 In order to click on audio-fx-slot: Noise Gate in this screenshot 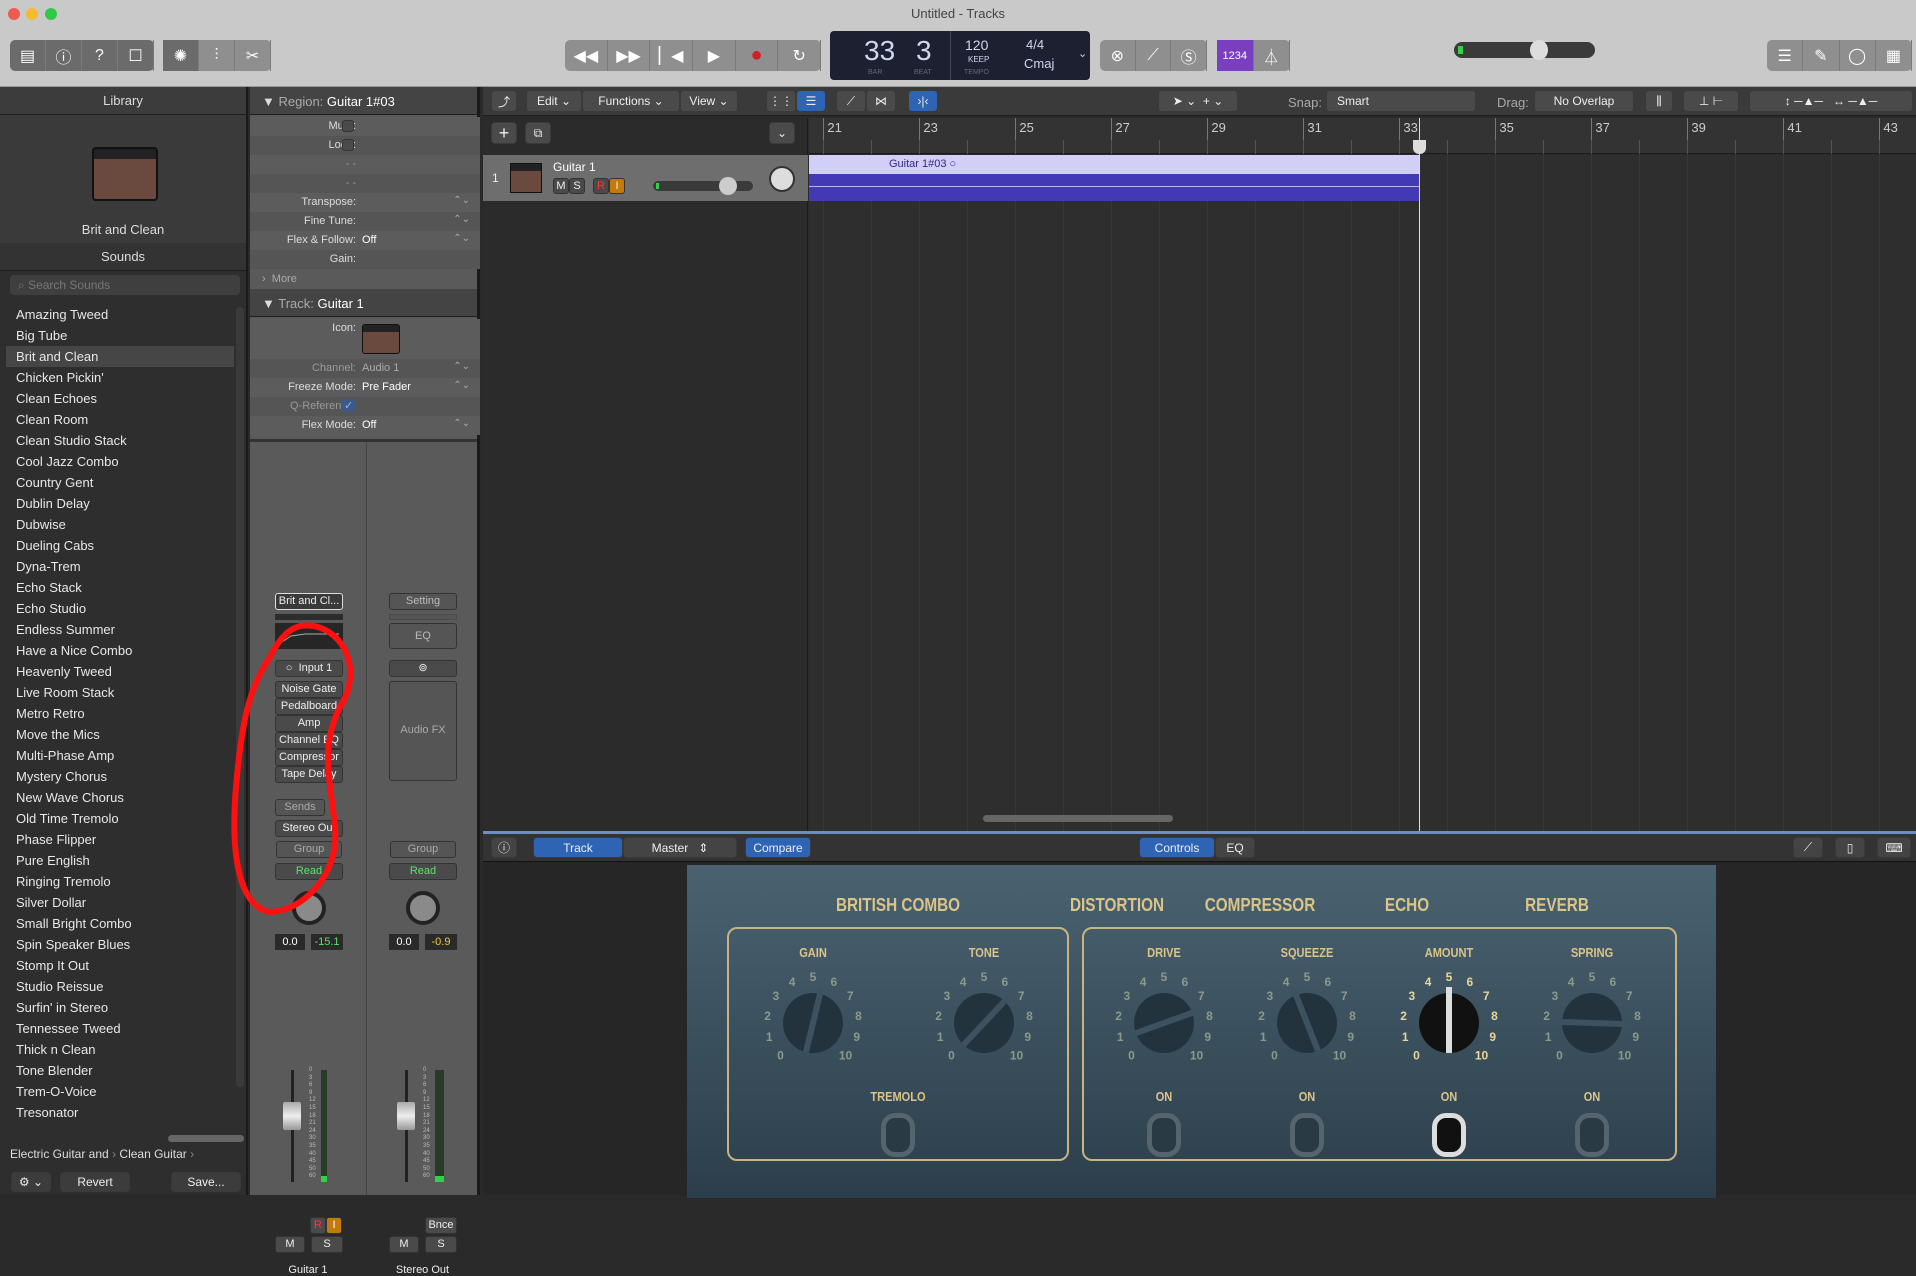, I will do `click(309, 689)`.